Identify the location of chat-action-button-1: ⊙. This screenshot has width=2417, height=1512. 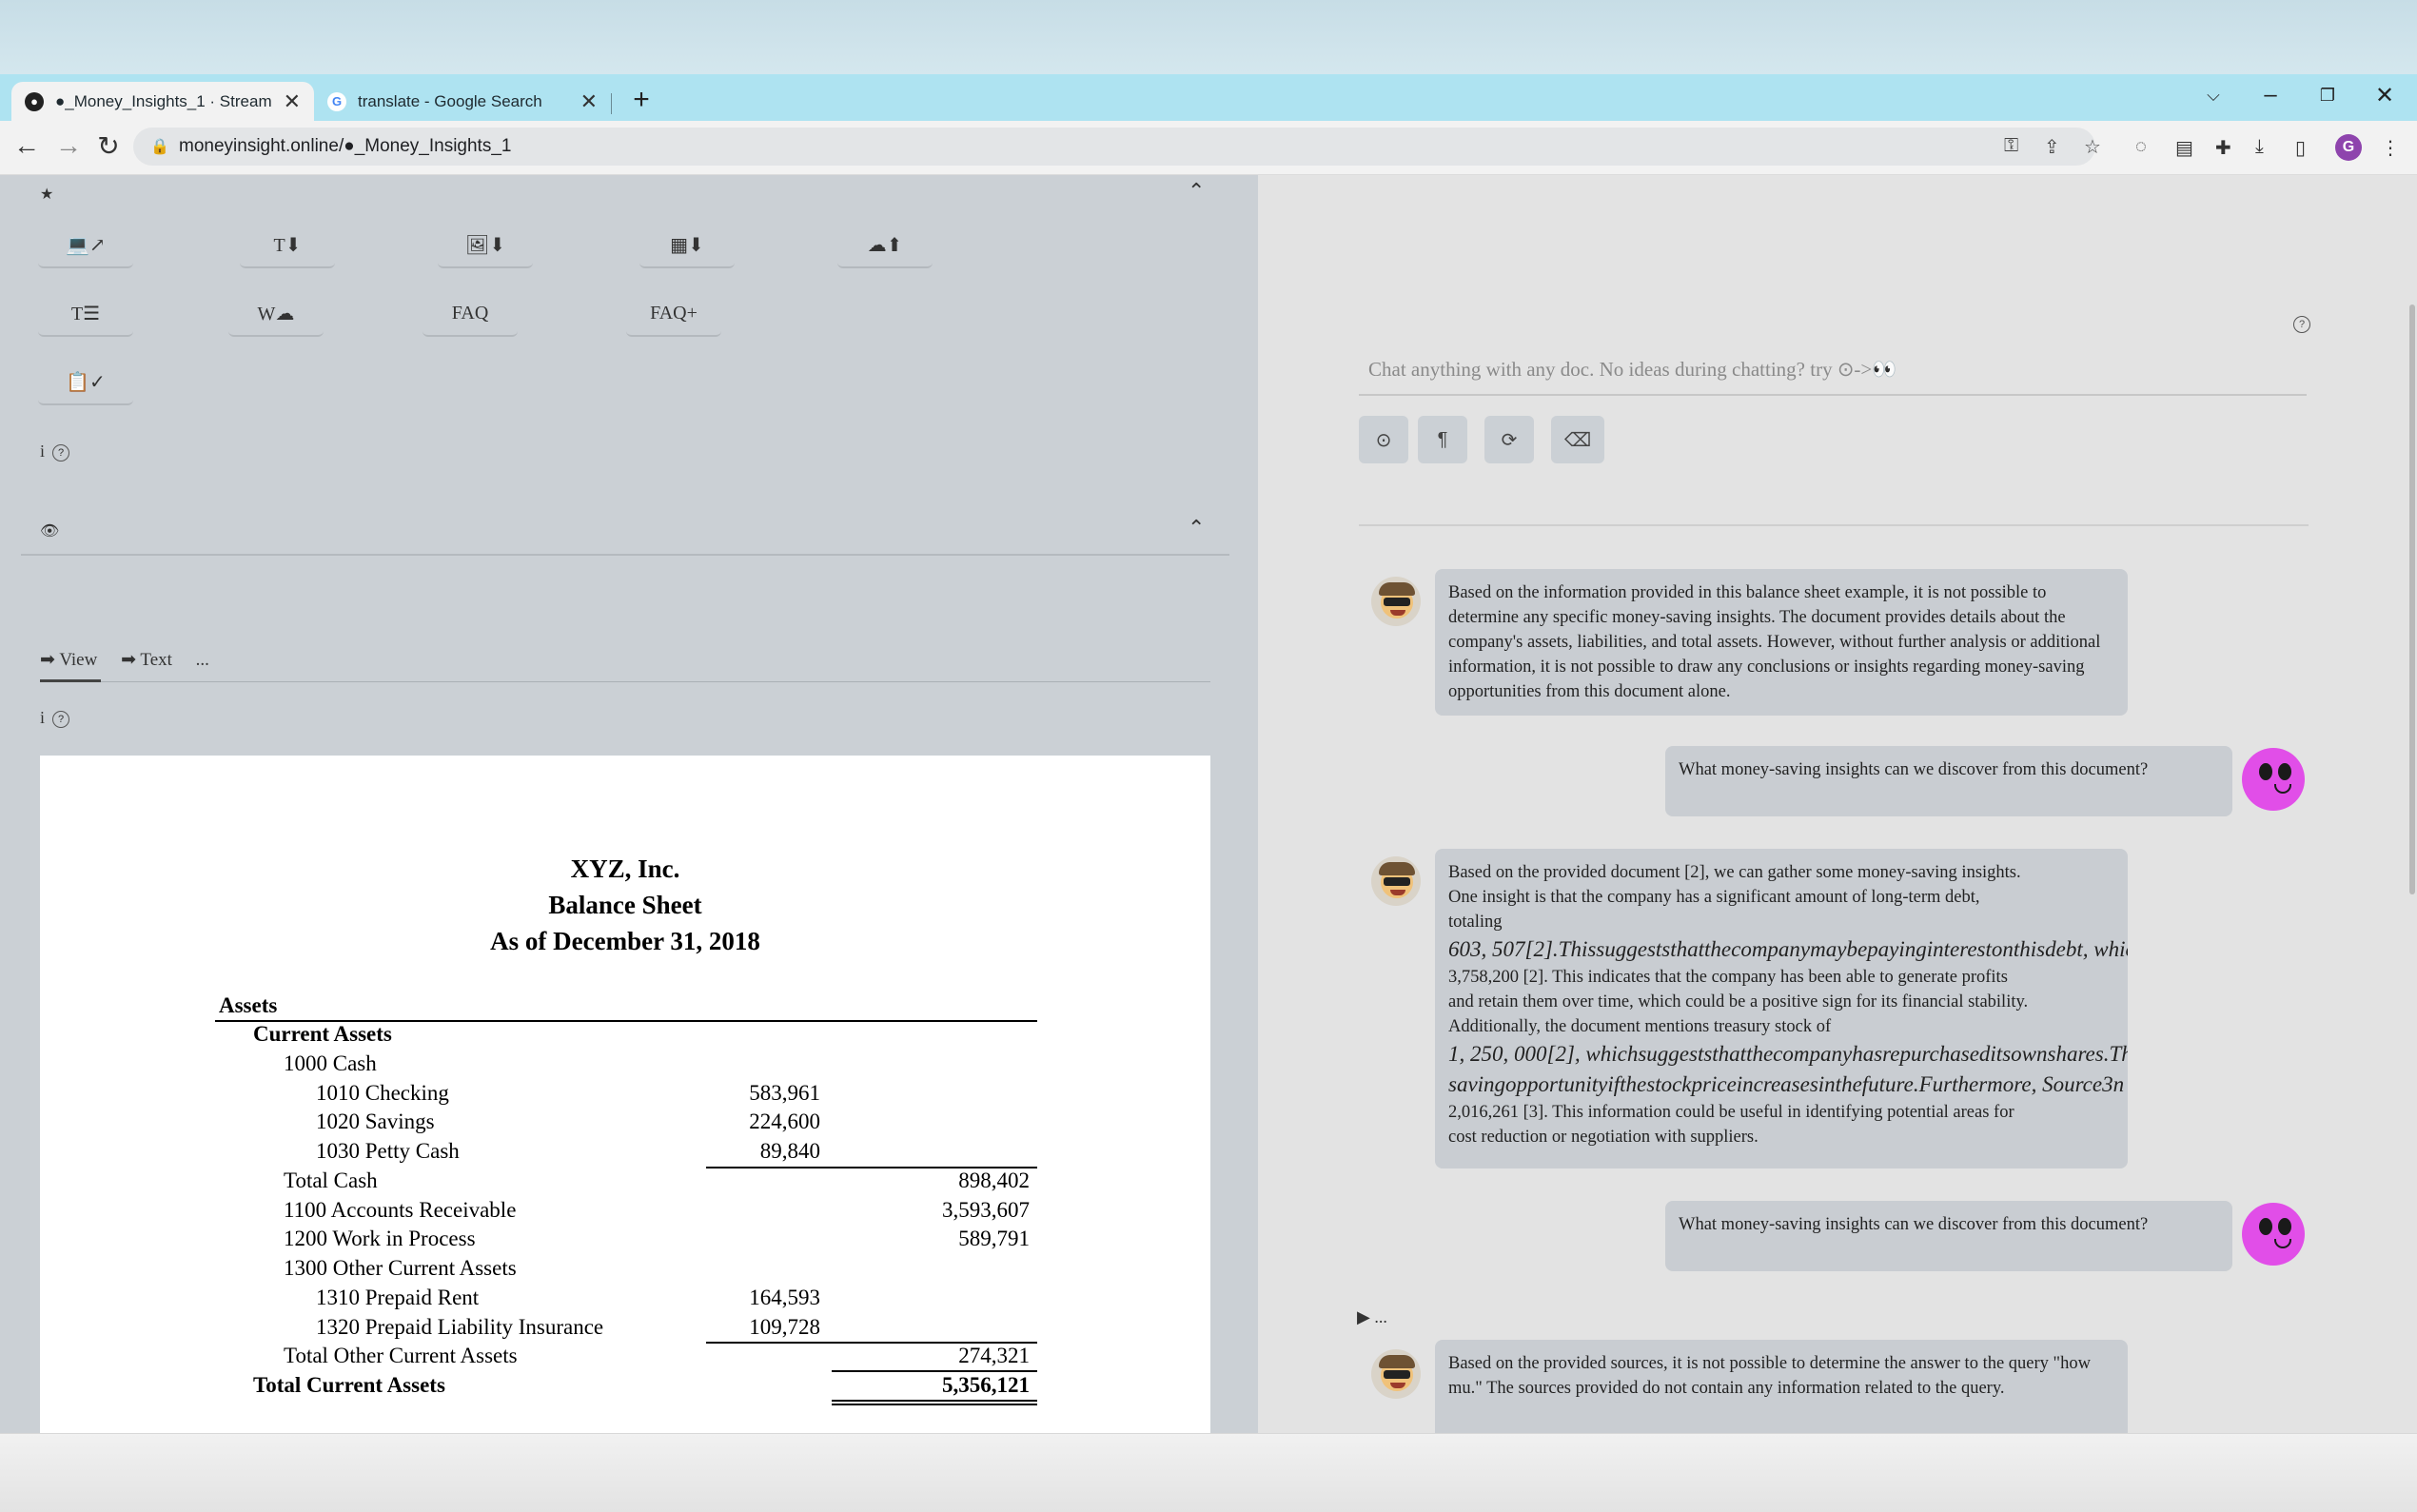
(1383, 439).